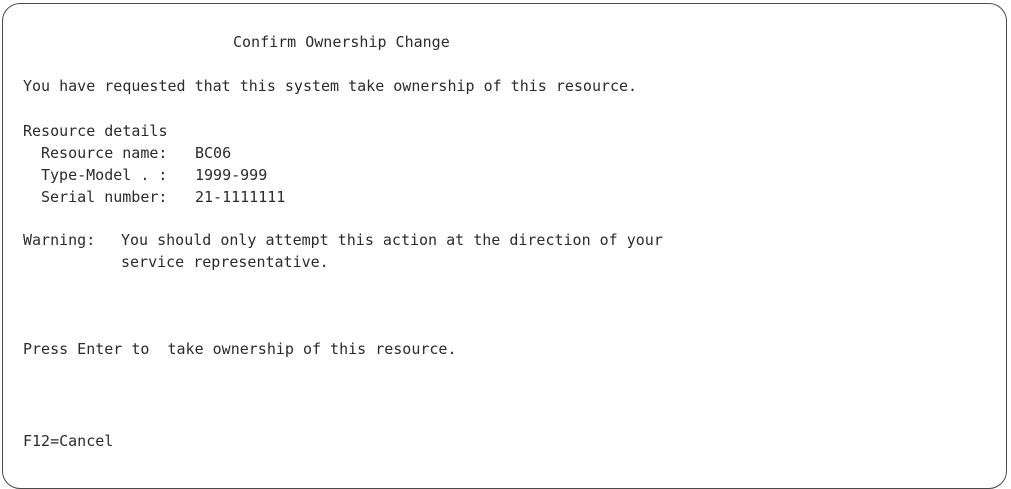  Describe the element at coordinates (104, 197) in the screenshot. I see `serial-number-label: Serial number:` at that location.